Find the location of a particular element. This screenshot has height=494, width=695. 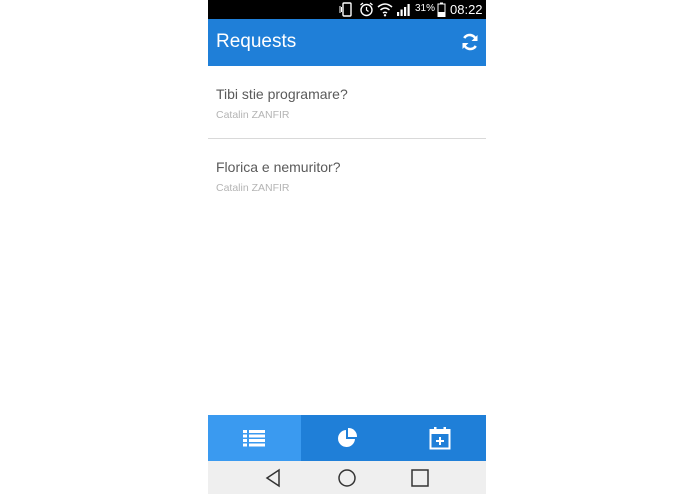

app-bar: Requests is located at coordinates (347, 42).